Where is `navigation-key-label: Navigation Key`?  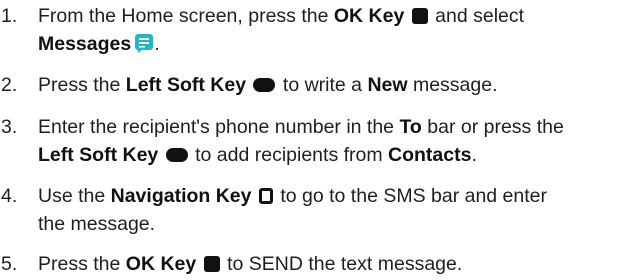 navigation-key-label: Navigation Key is located at coordinates (181, 196).